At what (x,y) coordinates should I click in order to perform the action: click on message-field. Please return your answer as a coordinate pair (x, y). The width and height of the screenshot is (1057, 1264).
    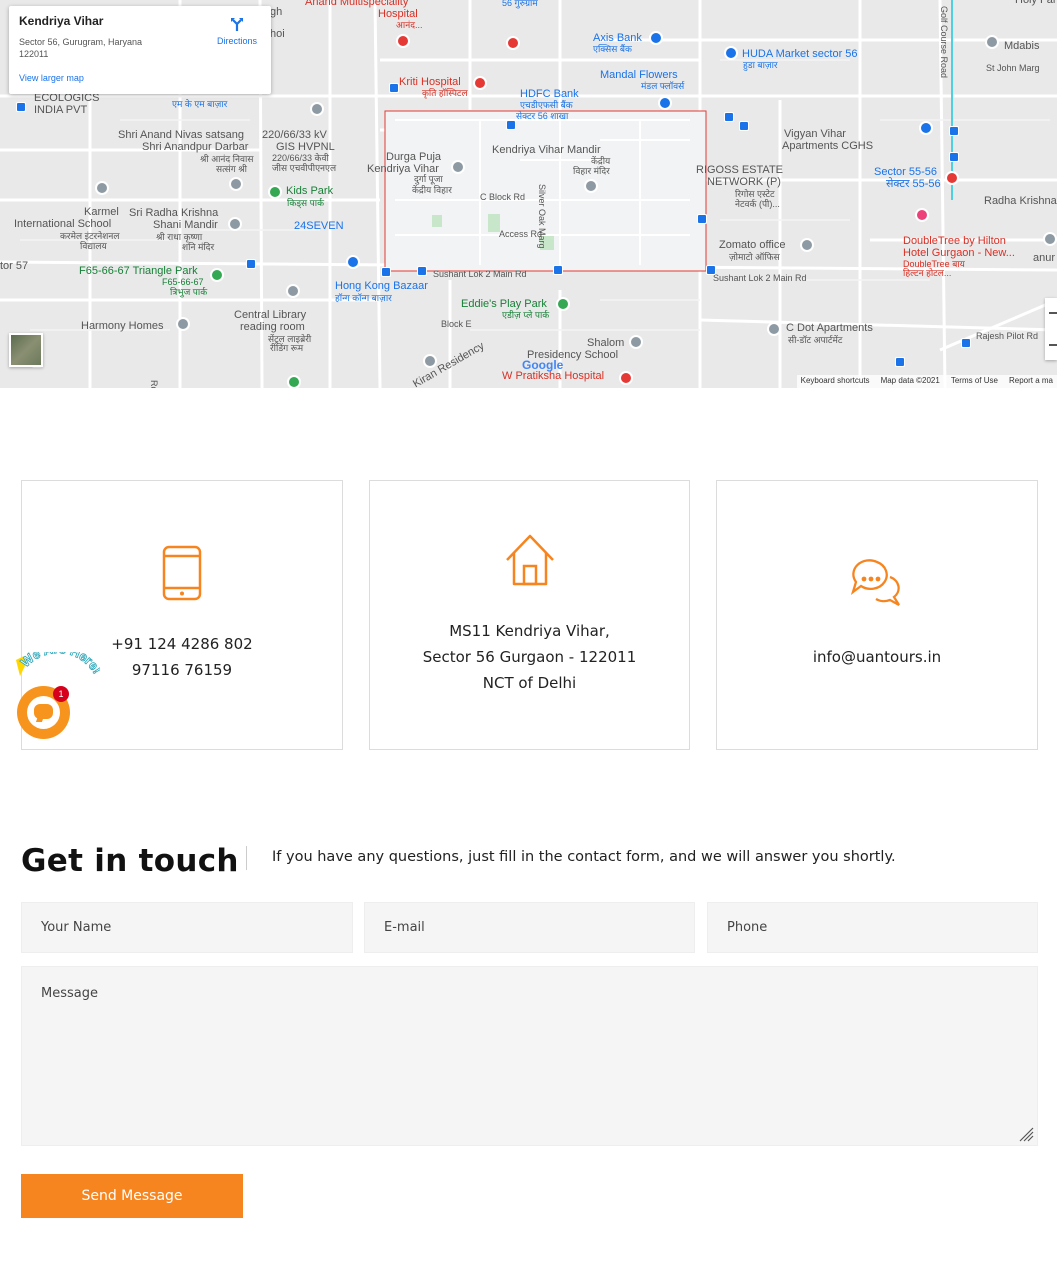
    Looking at the image, I should click on (529, 1056).